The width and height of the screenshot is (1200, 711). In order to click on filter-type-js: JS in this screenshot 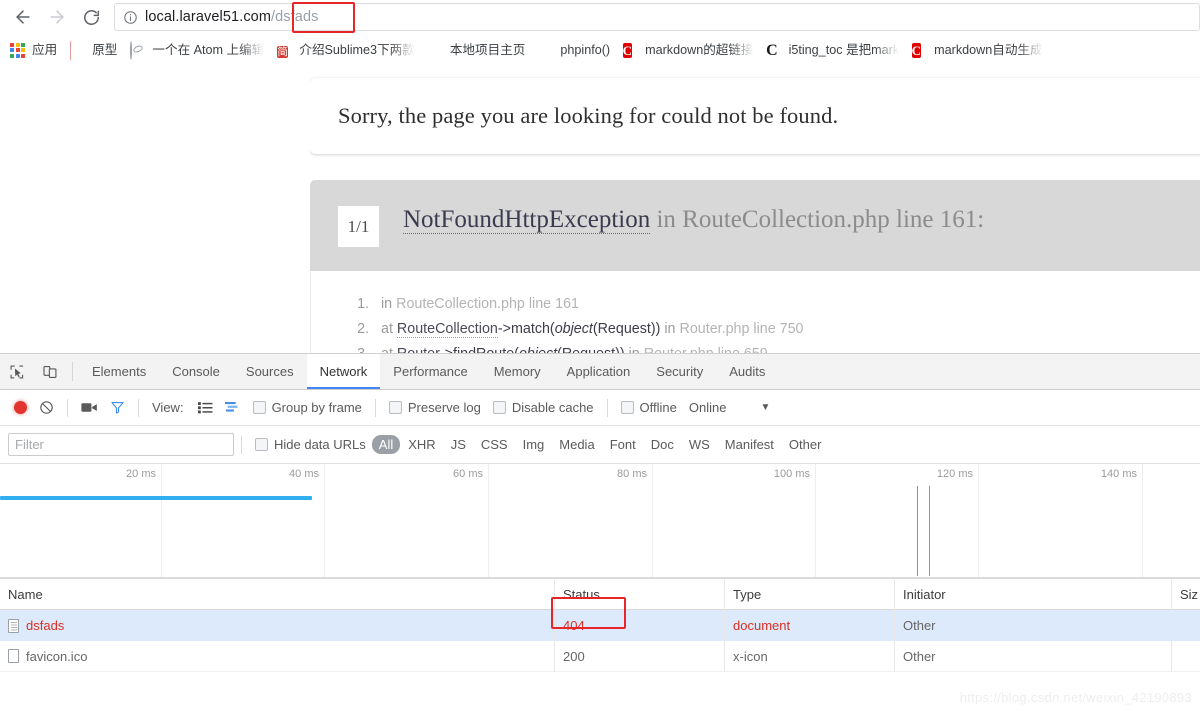, I will do `click(458, 444)`.